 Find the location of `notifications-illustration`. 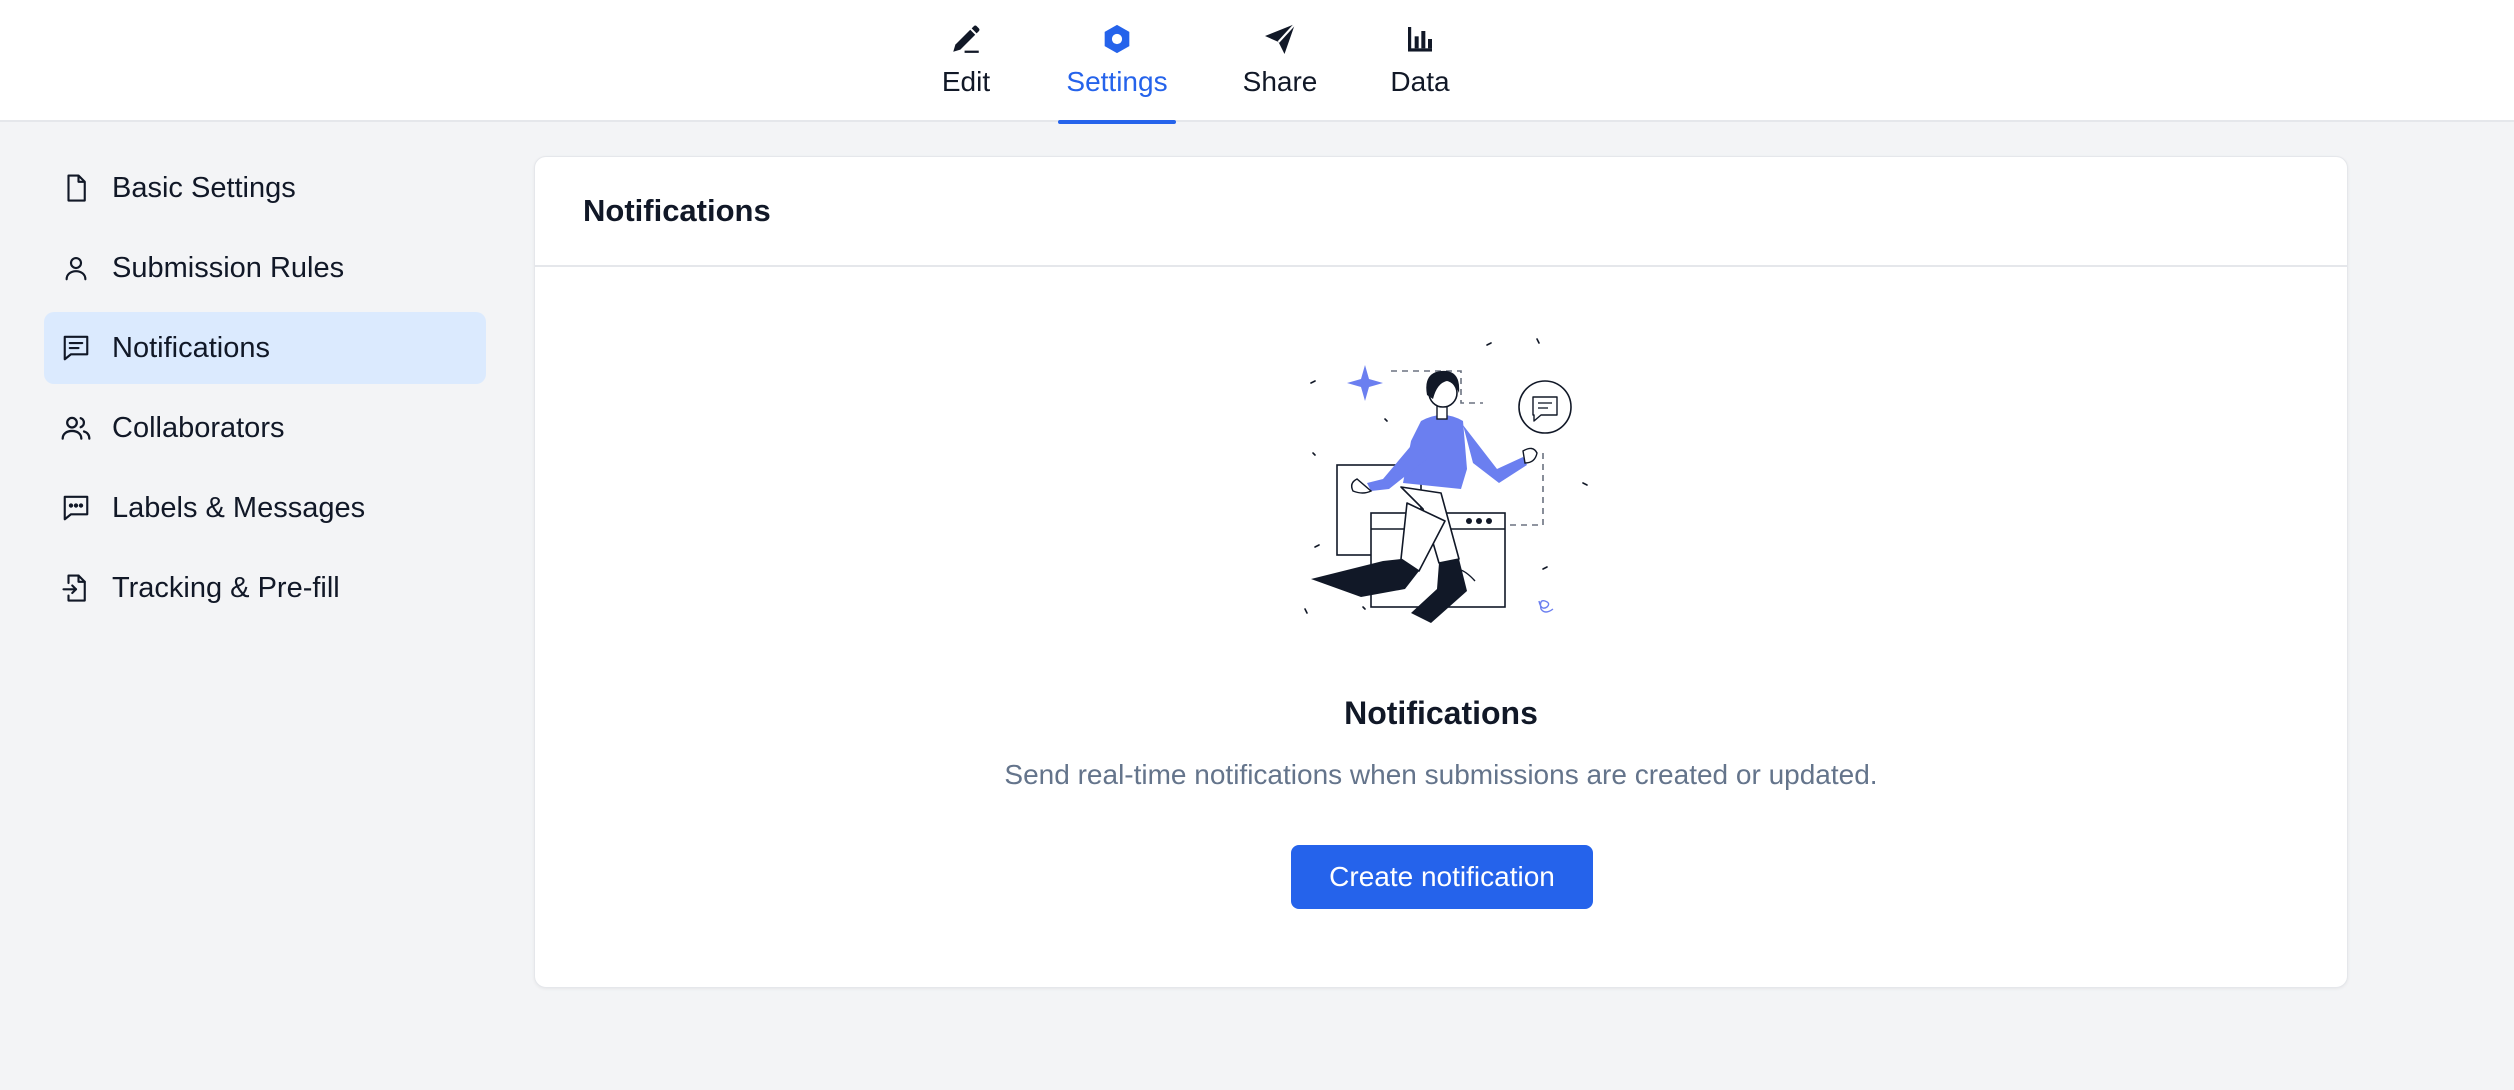

notifications-illustration is located at coordinates (1451, 483).